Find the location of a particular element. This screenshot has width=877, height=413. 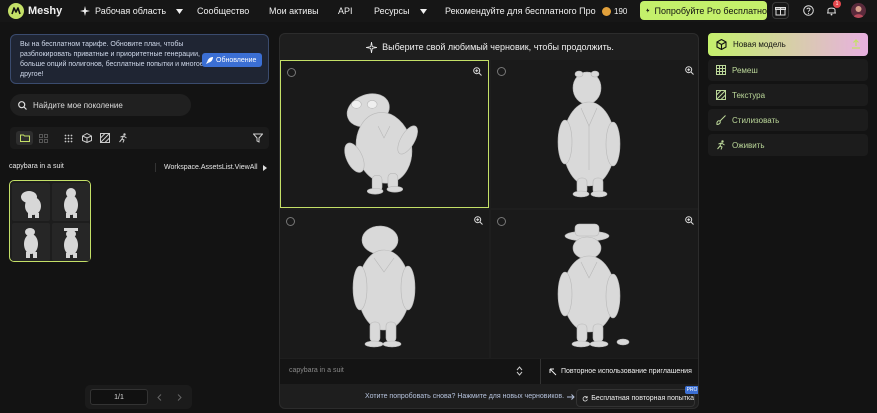

chevron-right-icon is located at coordinates (179, 397).